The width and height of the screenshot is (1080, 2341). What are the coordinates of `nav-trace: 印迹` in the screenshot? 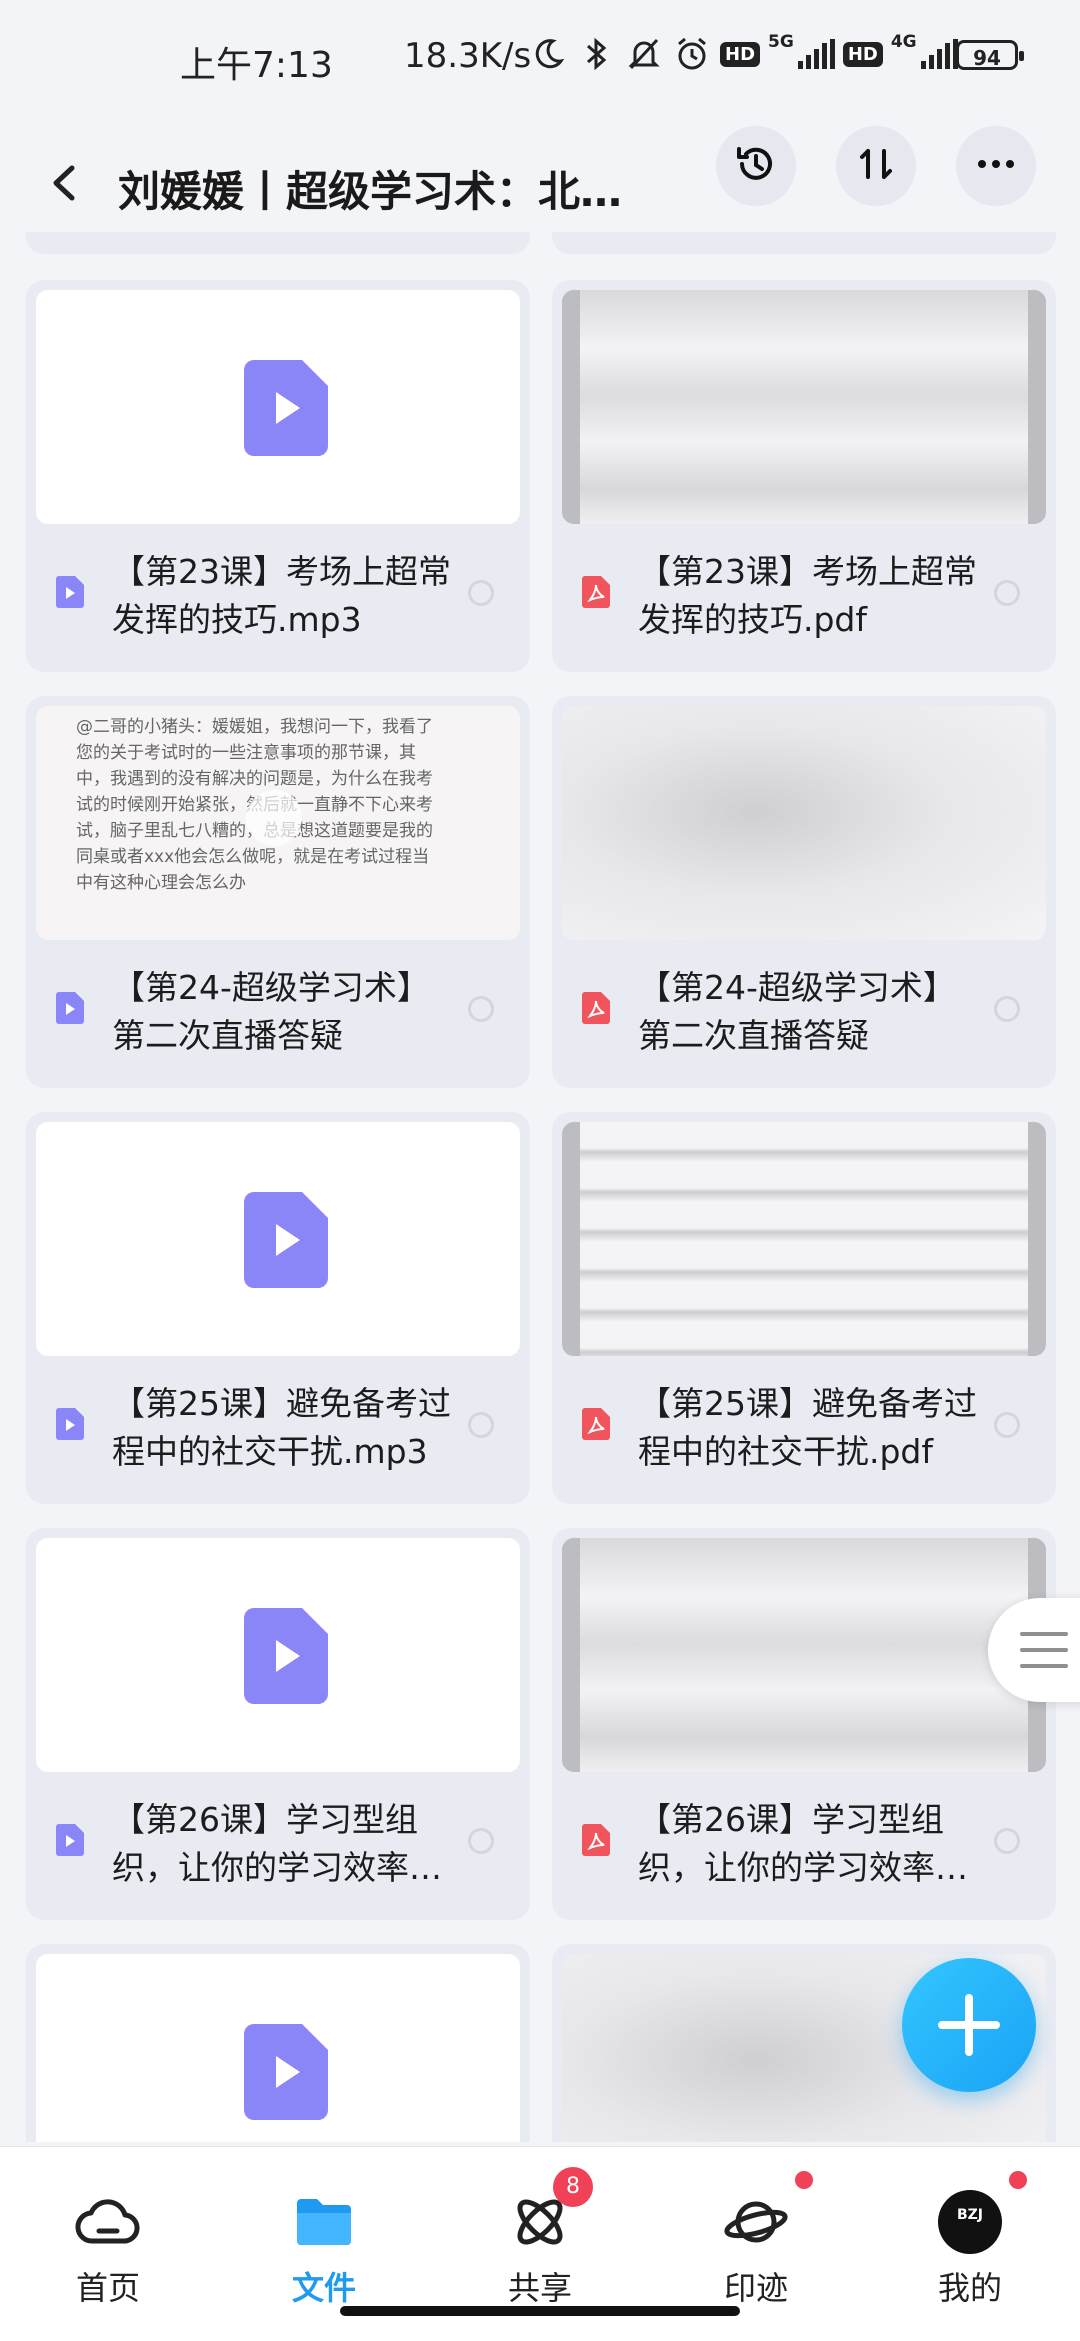 It's located at (756, 2240).